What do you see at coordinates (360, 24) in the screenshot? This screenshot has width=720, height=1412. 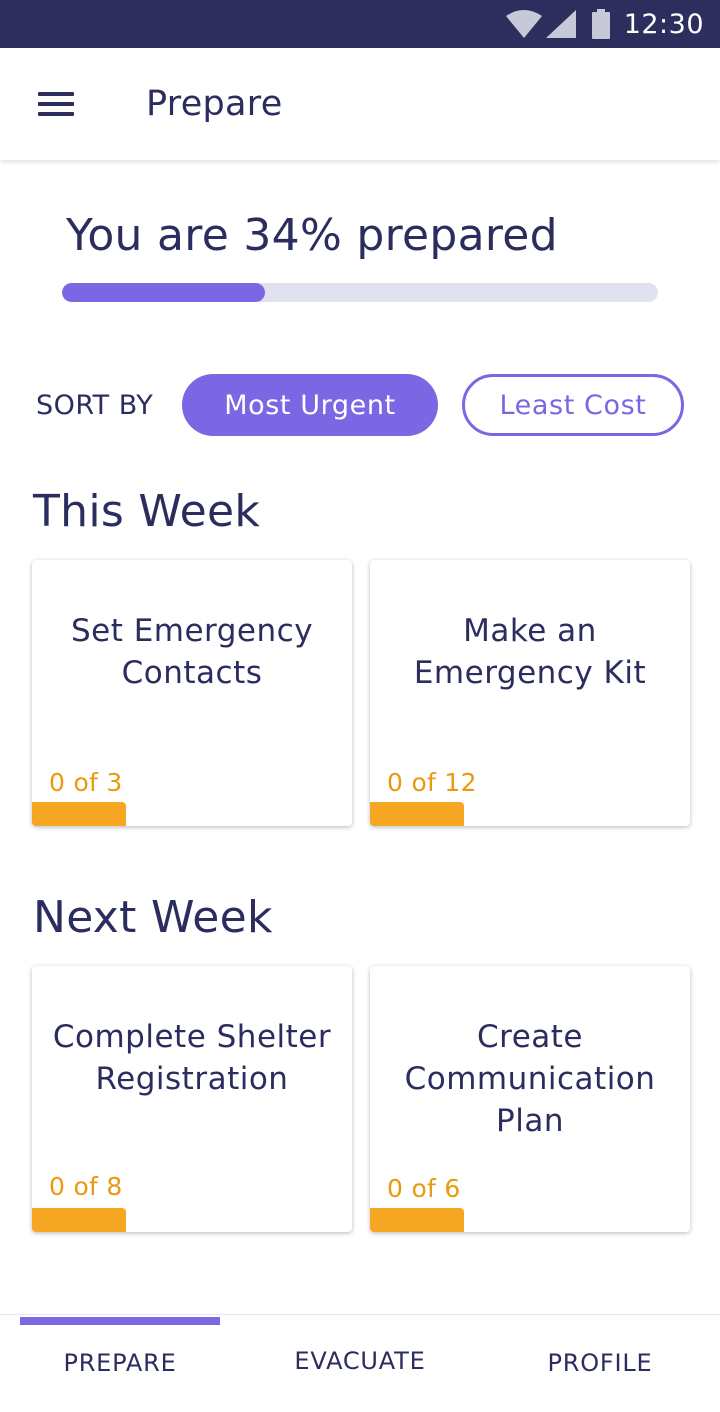 I see `status-bar: 12:30` at bounding box center [360, 24].